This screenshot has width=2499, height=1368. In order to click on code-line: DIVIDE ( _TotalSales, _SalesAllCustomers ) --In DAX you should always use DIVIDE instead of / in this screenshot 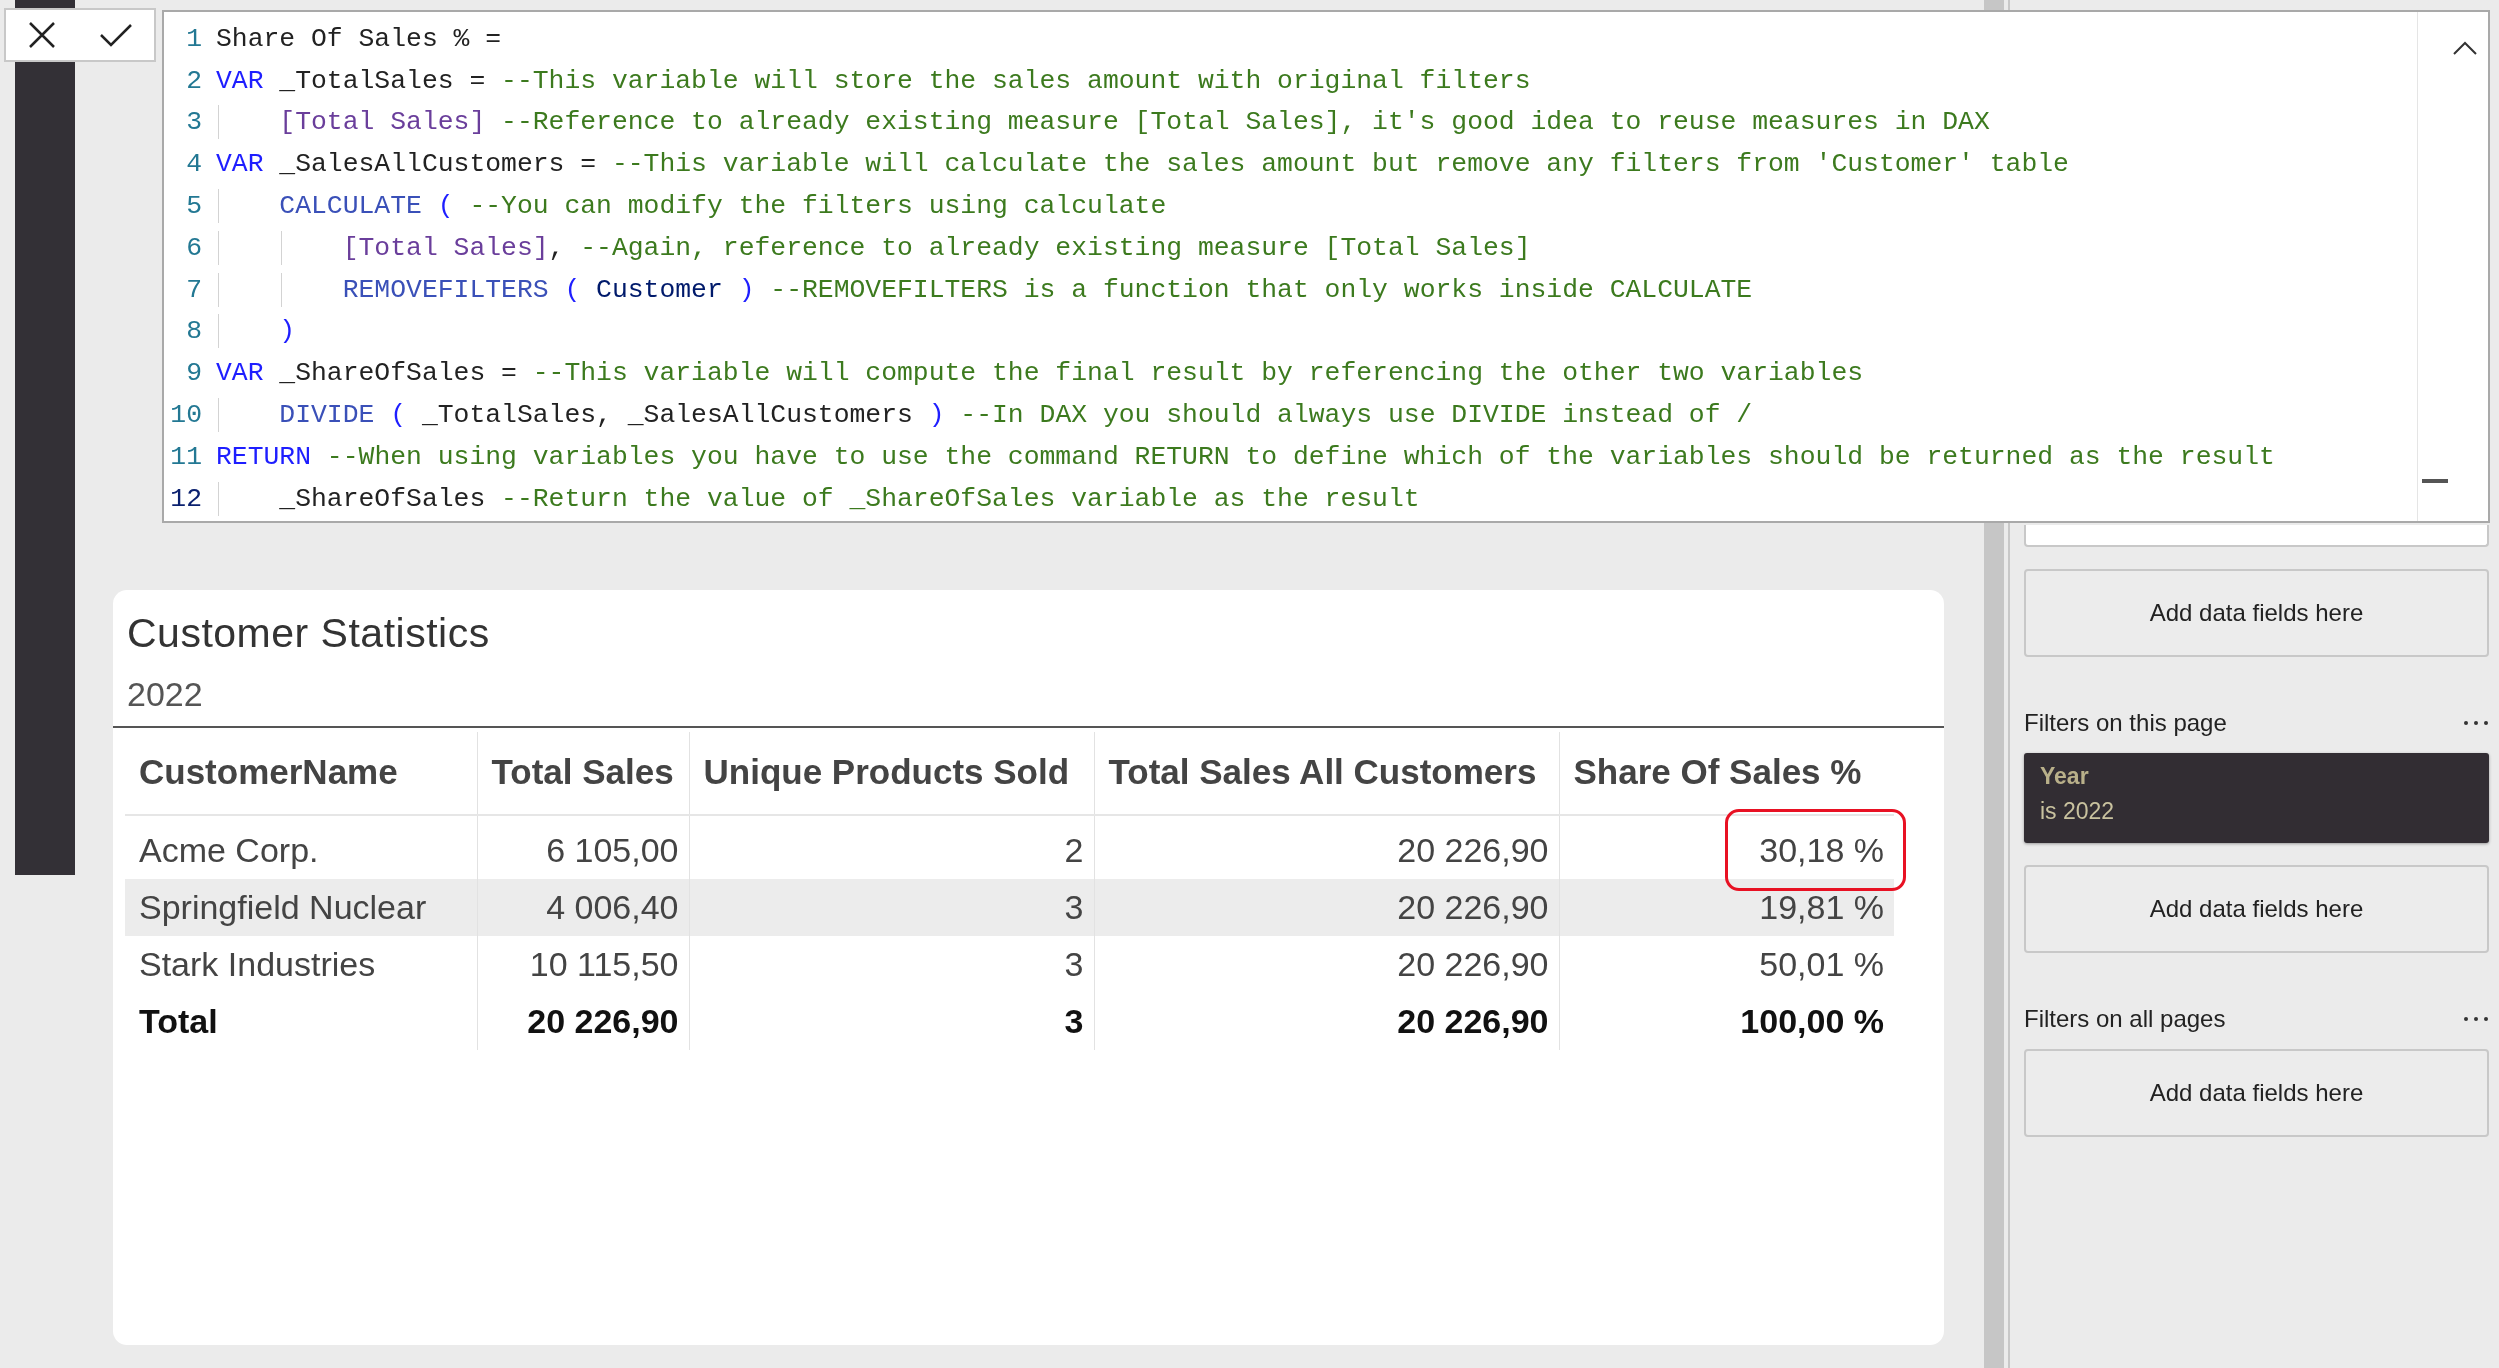, I will do `click(984, 415)`.